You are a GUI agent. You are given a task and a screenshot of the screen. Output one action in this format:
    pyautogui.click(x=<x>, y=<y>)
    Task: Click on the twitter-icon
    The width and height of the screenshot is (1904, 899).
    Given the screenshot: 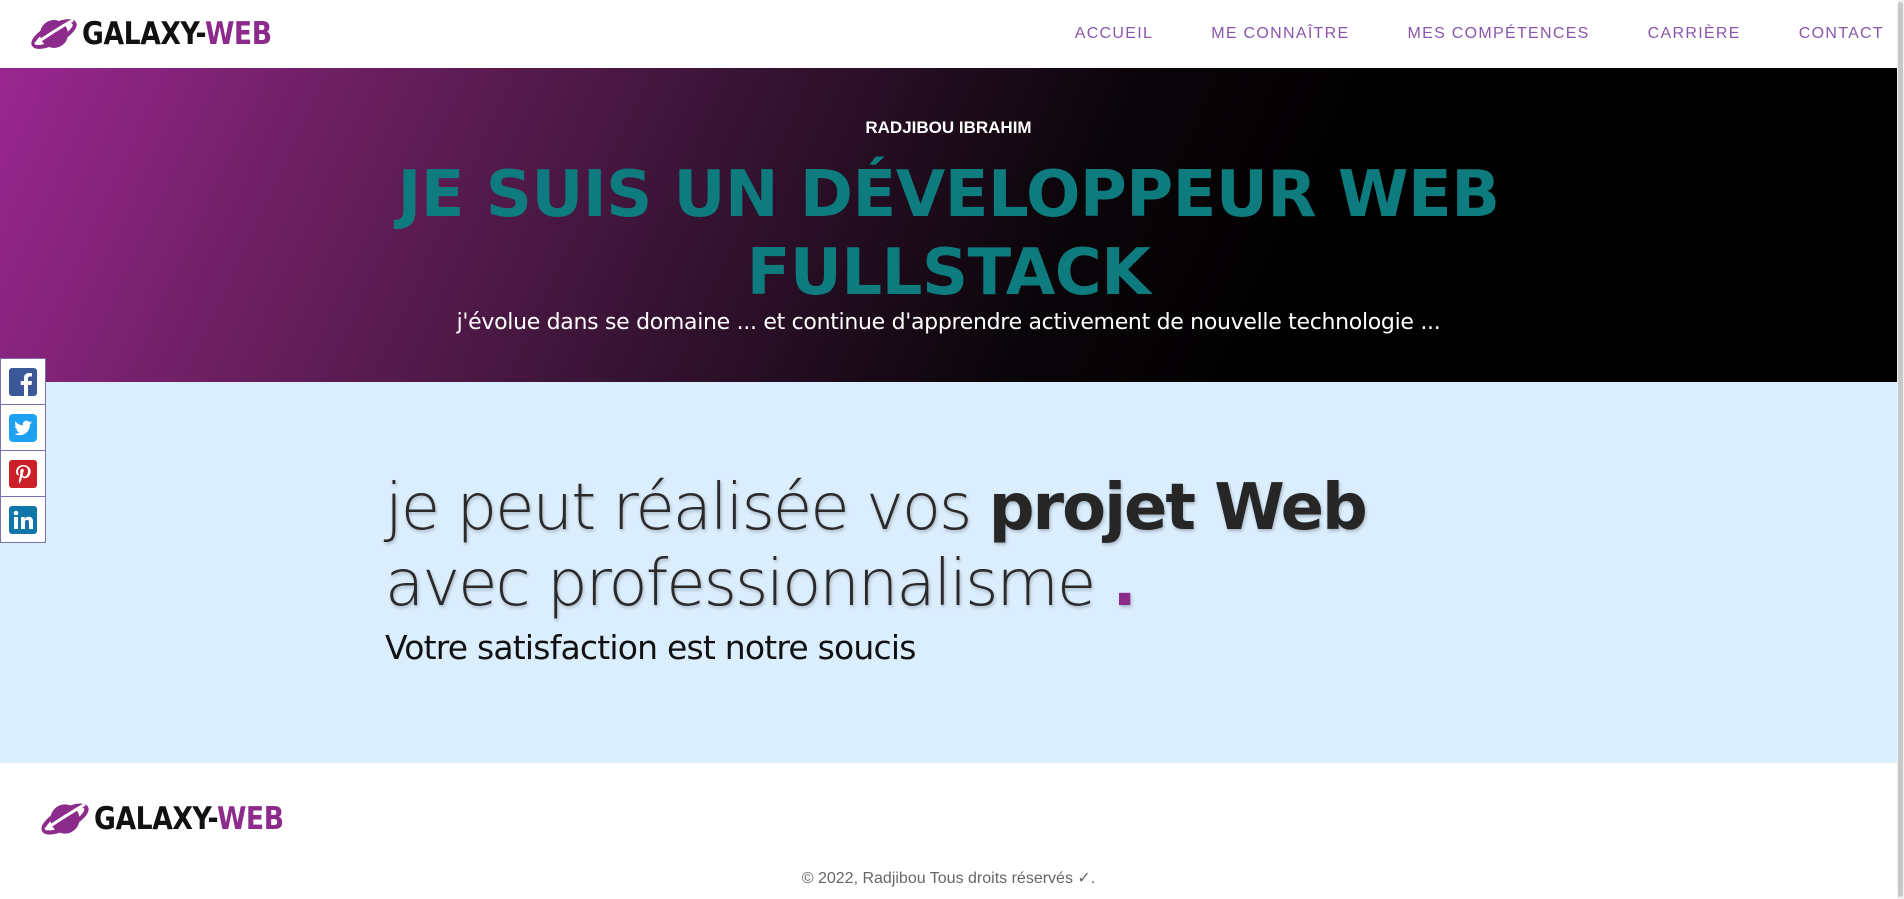 What is the action you would take?
    pyautogui.click(x=23, y=427)
    